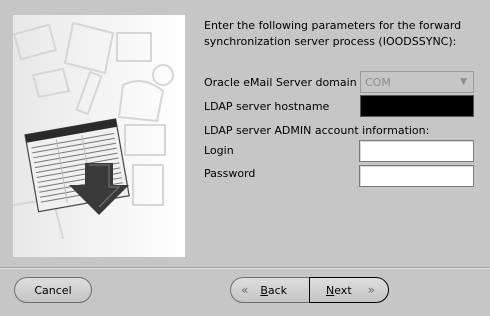 Image resolution: width=490 pixels, height=316 pixels. Describe the element at coordinates (371, 290) in the screenshot. I see `chevron-double-right-icon: »` at that location.